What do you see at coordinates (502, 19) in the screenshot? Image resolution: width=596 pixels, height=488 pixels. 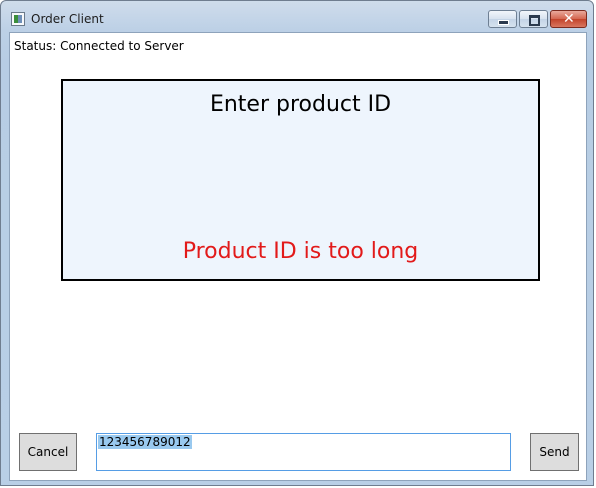 I see `minimize-button` at bounding box center [502, 19].